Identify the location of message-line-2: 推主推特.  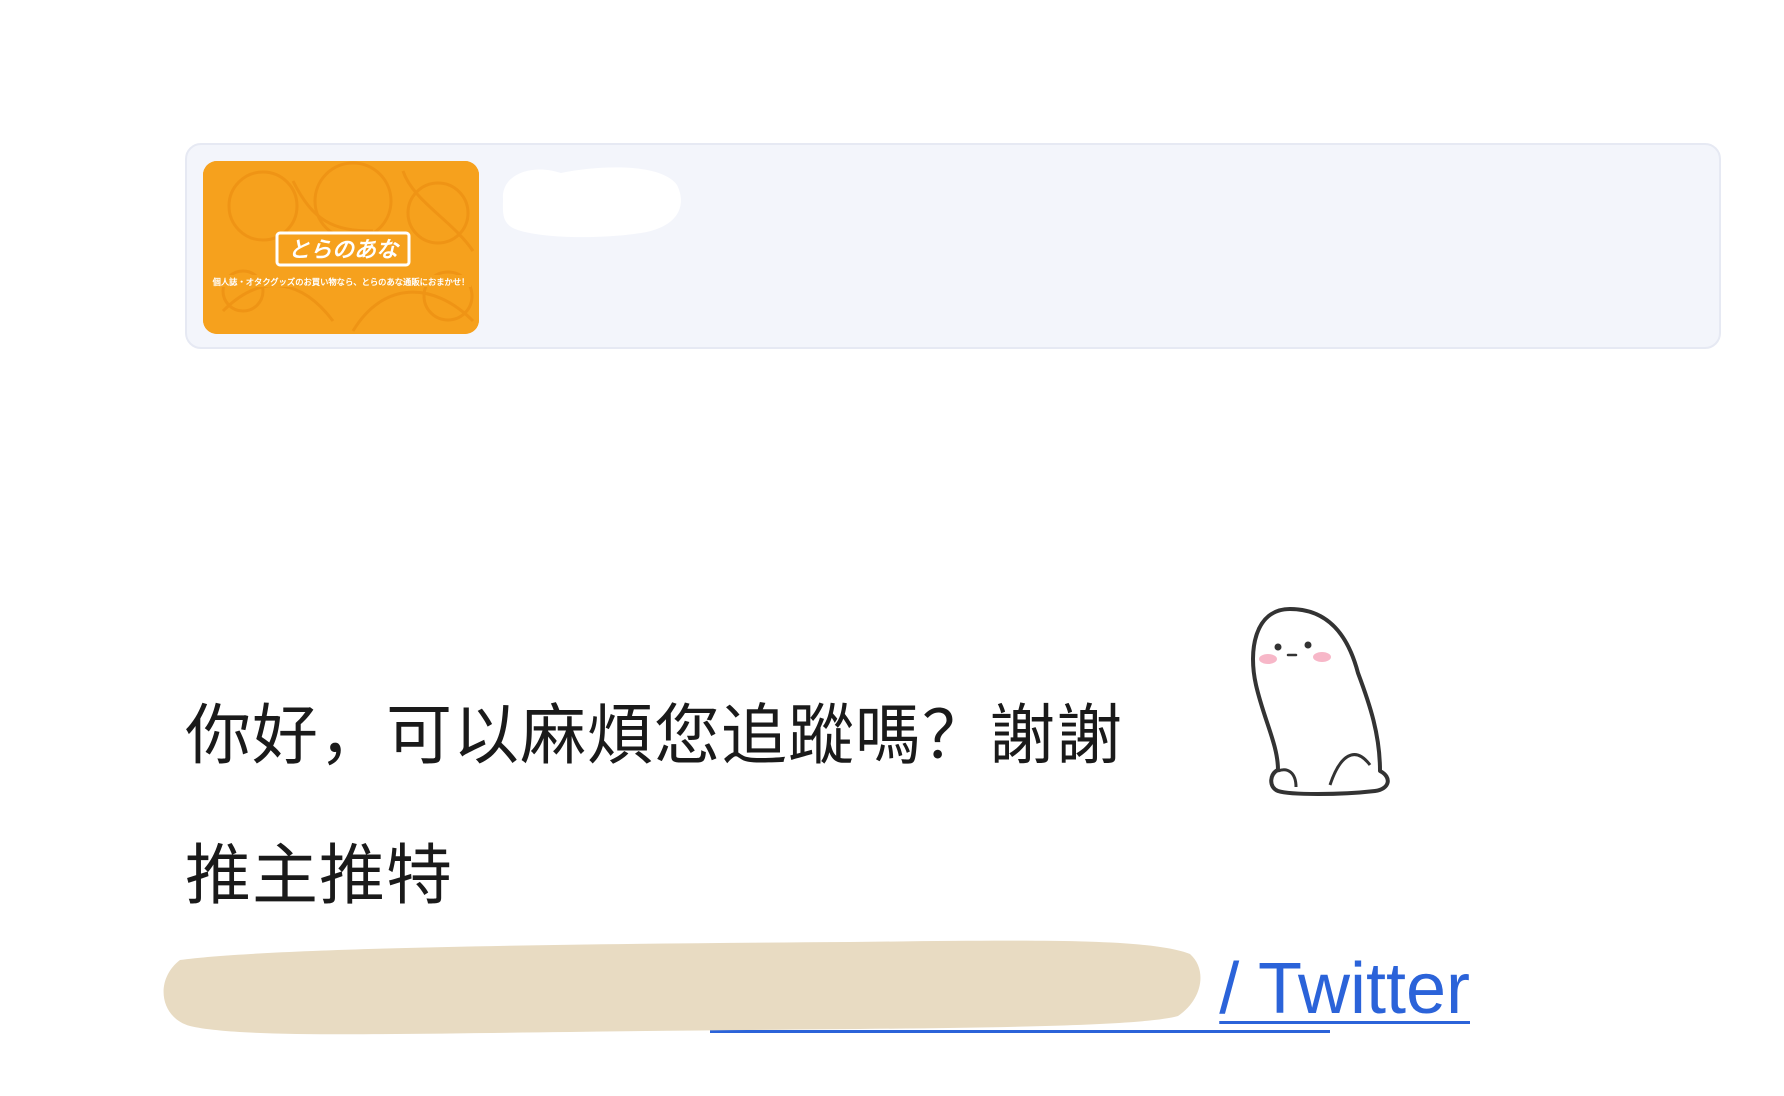
(319, 875).